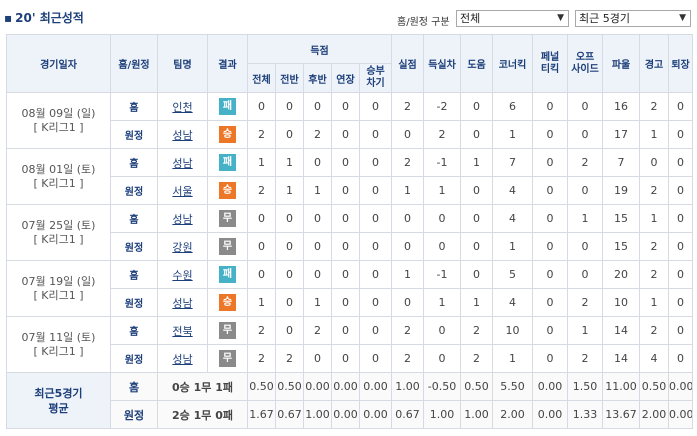 The image size is (697, 436). I want to click on table-row: 08월 09일 (일)[ K리그1 ] 홈 인천 패 0 0 0 0 0 2 -2 0 6 0 0 16 2 0, so click(350, 120).